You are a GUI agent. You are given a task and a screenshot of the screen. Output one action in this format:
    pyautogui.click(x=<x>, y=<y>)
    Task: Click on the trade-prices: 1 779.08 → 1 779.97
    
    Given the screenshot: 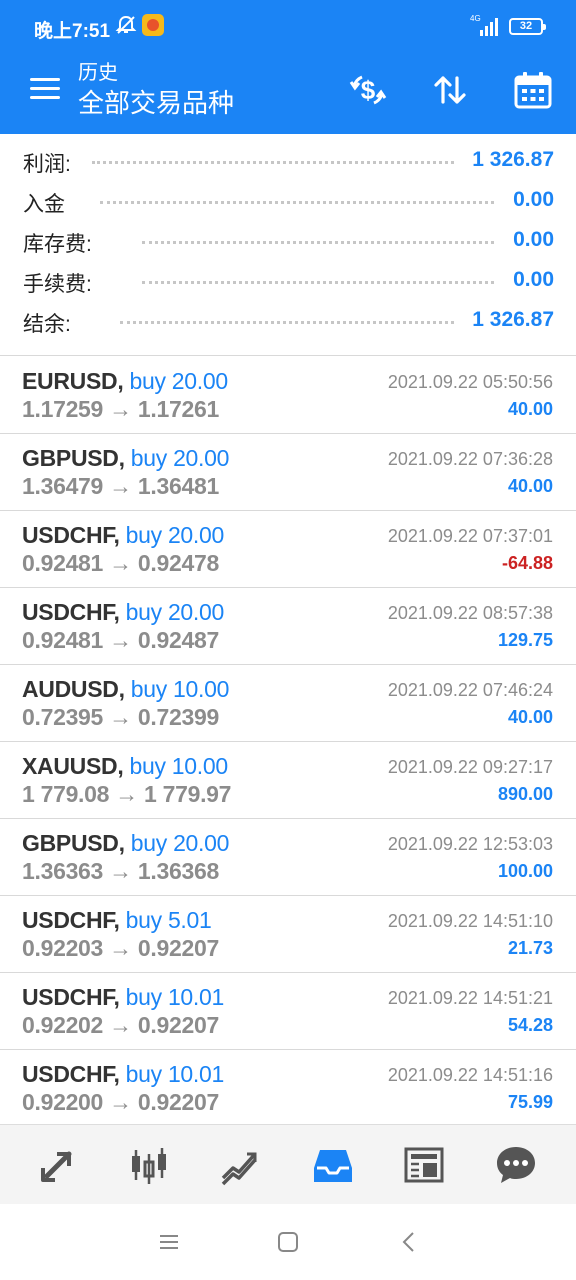 What is the action you would take?
    pyautogui.click(x=127, y=794)
    